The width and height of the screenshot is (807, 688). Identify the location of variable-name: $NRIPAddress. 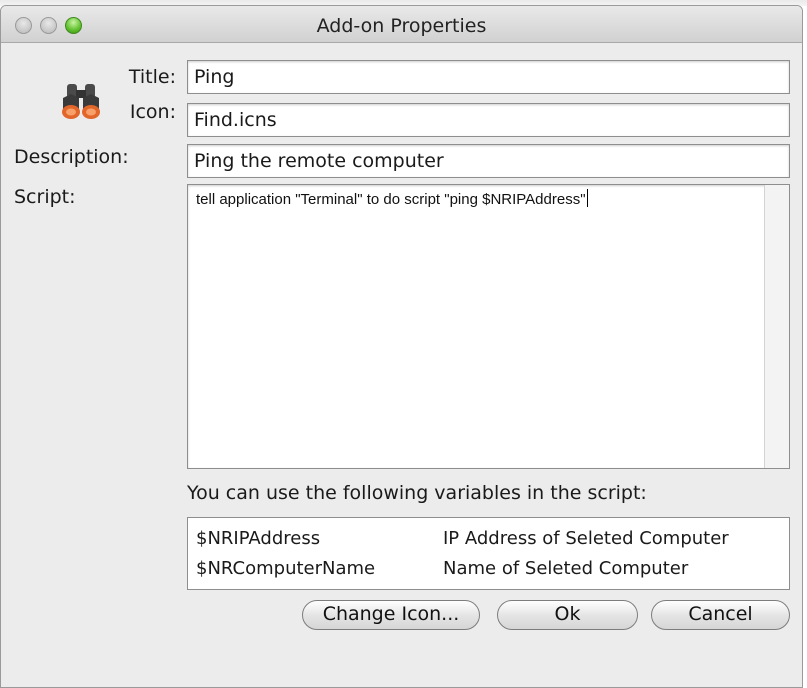
(258, 538).